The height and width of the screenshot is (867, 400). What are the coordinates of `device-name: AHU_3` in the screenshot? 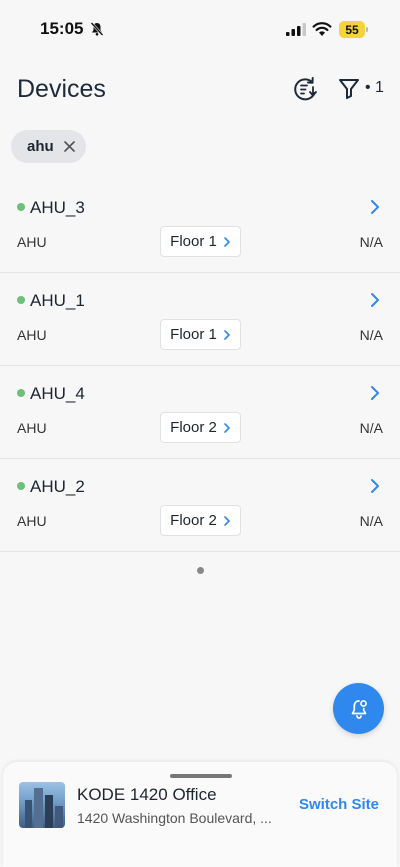 It's located at (57, 207).